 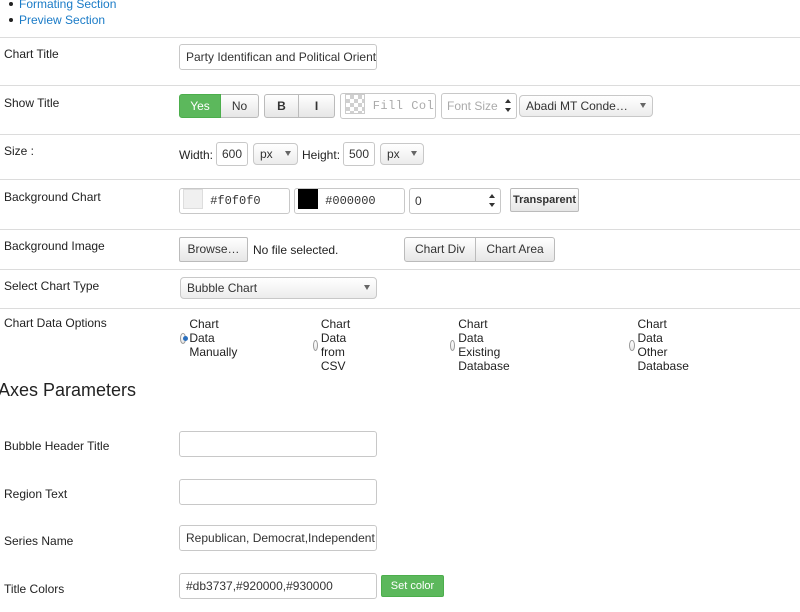 I want to click on background-color-input: #f0f0f0, so click(x=234, y=201).